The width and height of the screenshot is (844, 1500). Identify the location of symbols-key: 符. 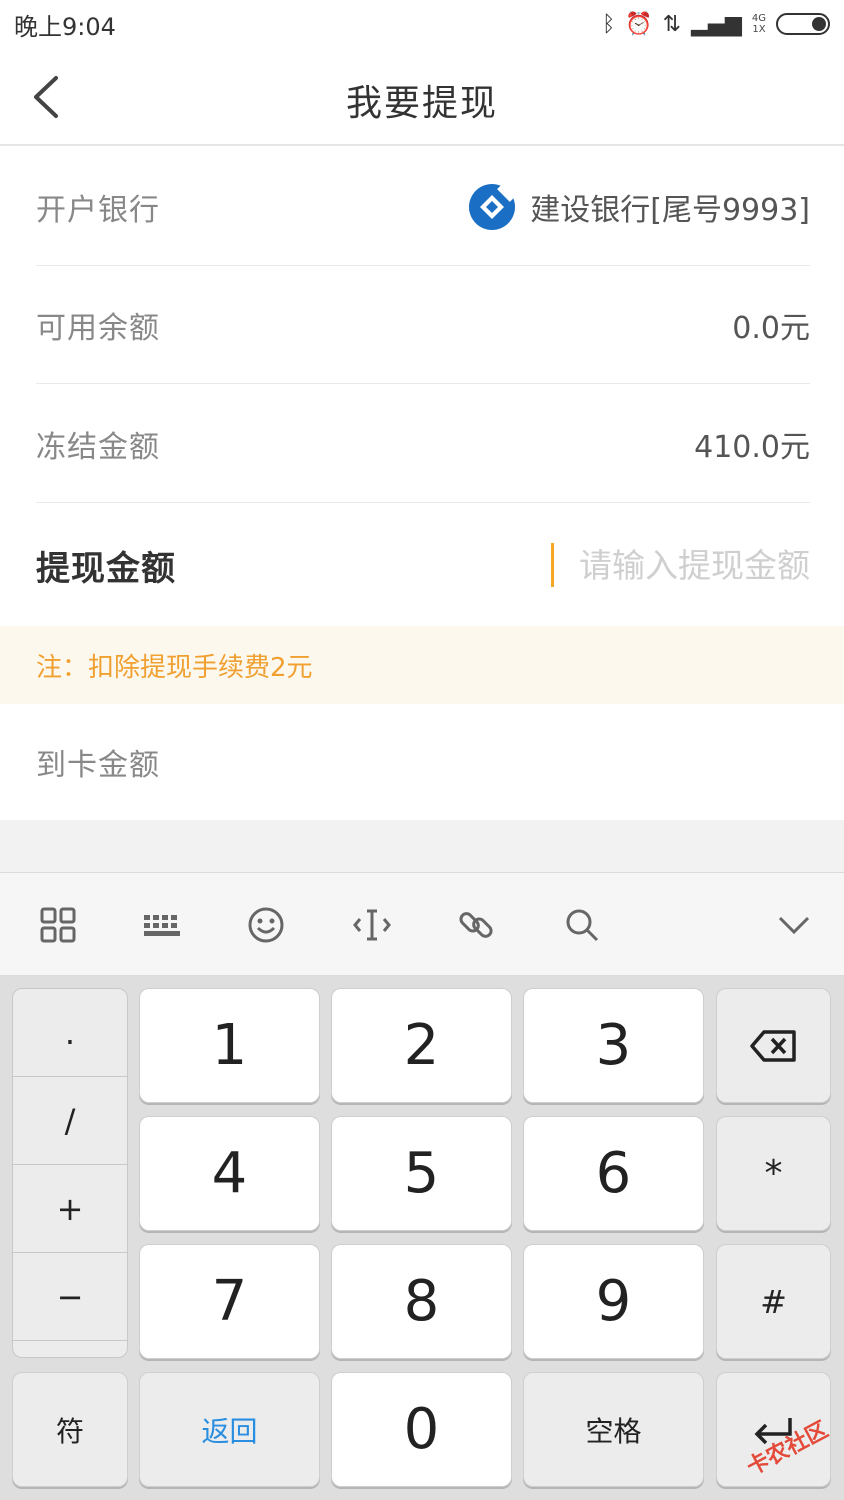
(70, 1429).